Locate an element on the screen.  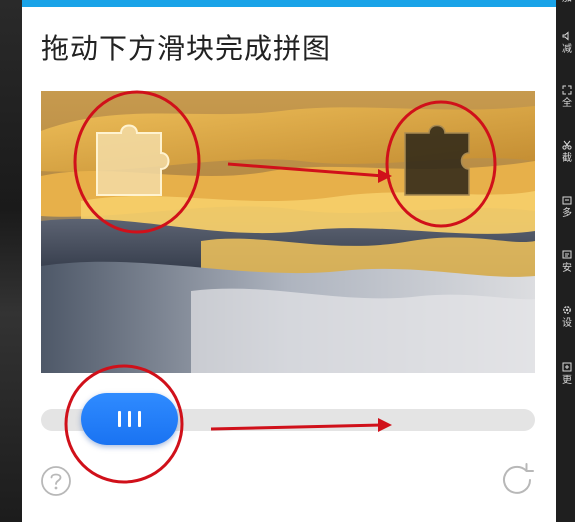
scissors-icon is located at coordinates (567, 145).